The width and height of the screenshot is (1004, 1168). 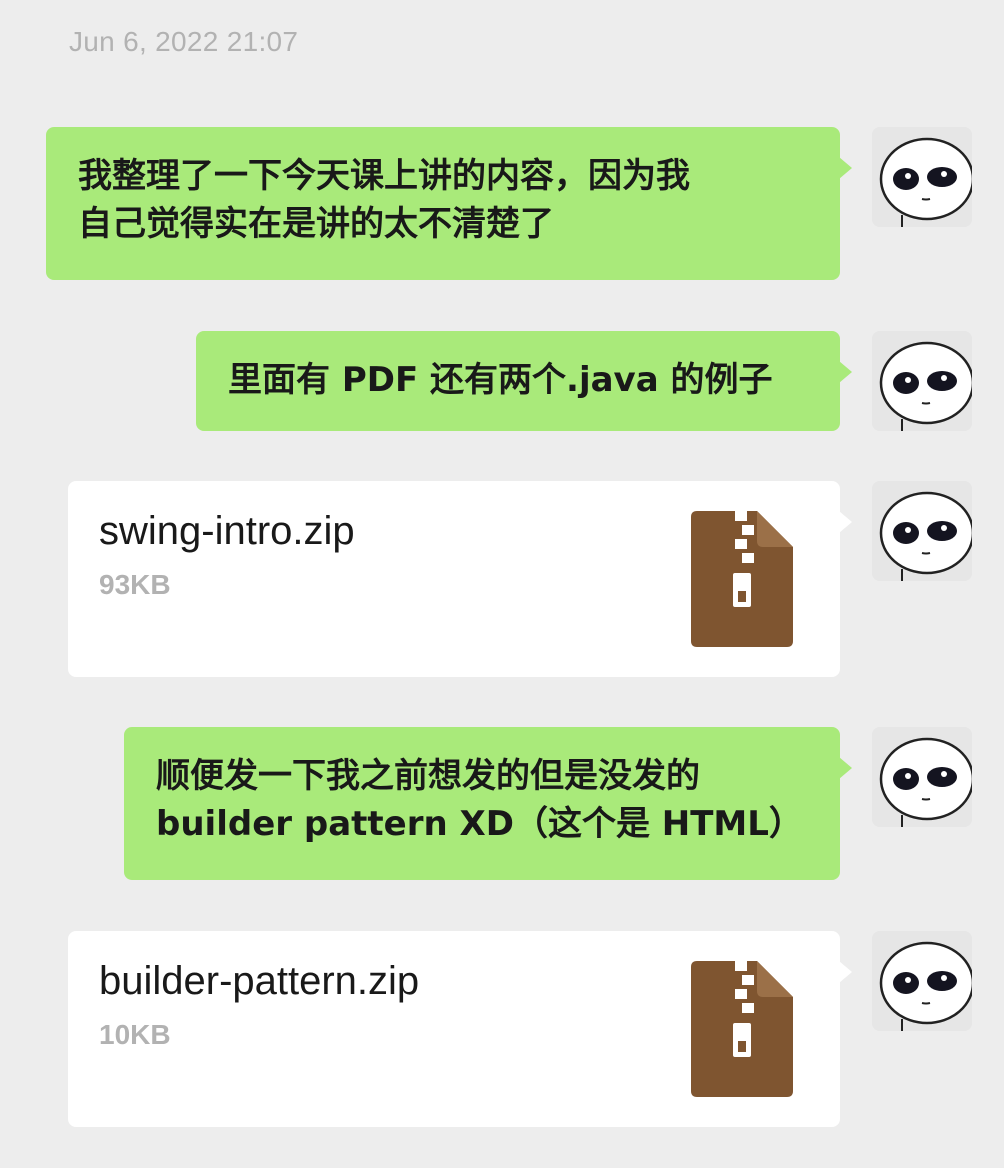 What do you see at coordinates (316, 224) in the screenshot?
I see `message-line: 自己觉得实在是讲的太不清楚了` at bounding box center [316, 224].